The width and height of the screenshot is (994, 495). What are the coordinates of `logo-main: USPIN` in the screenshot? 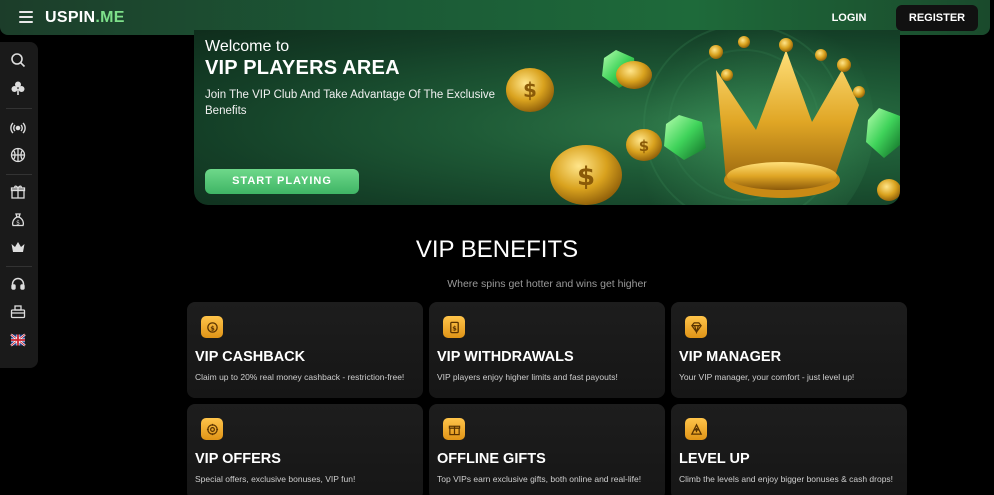 It's located at (70, 17).